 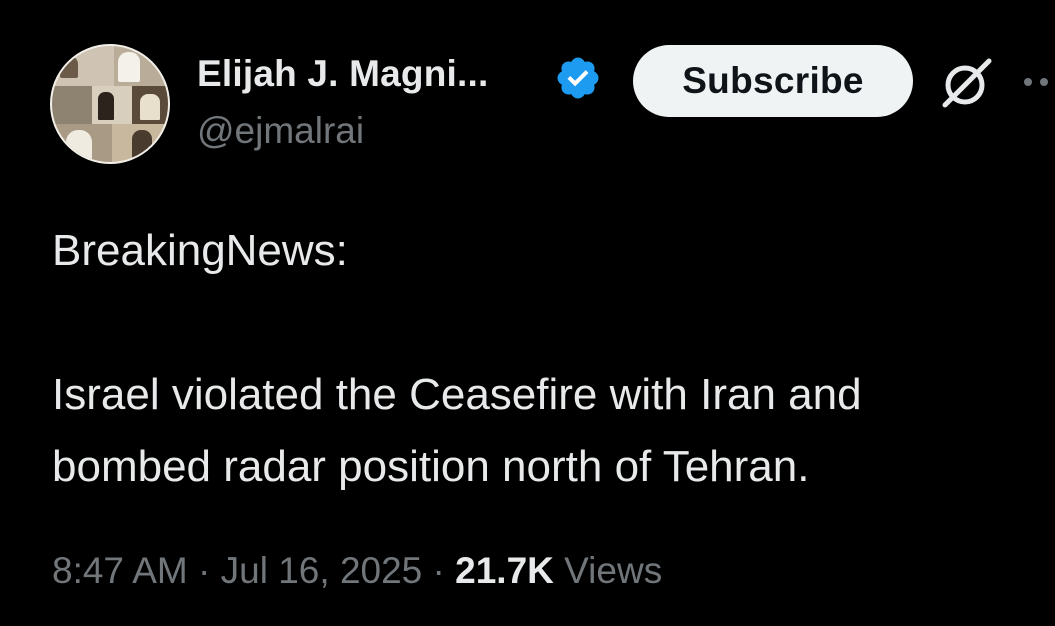 What do you see at coordinates (200, 250) in the screenshot?
I see `tweet-line-heading: BreakingNews:` at bounding box center [200, 250].